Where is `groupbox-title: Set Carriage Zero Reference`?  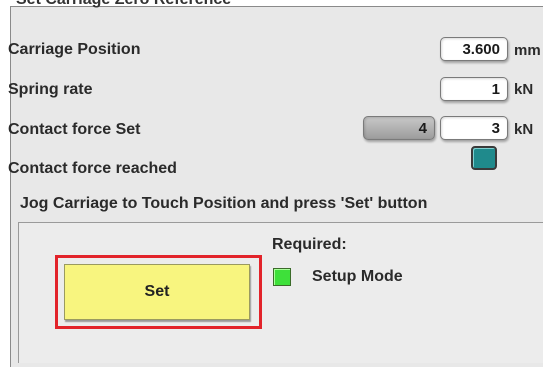
groupbox-title: Set Carriage Zero Reference is located at coordinates (123, 4).